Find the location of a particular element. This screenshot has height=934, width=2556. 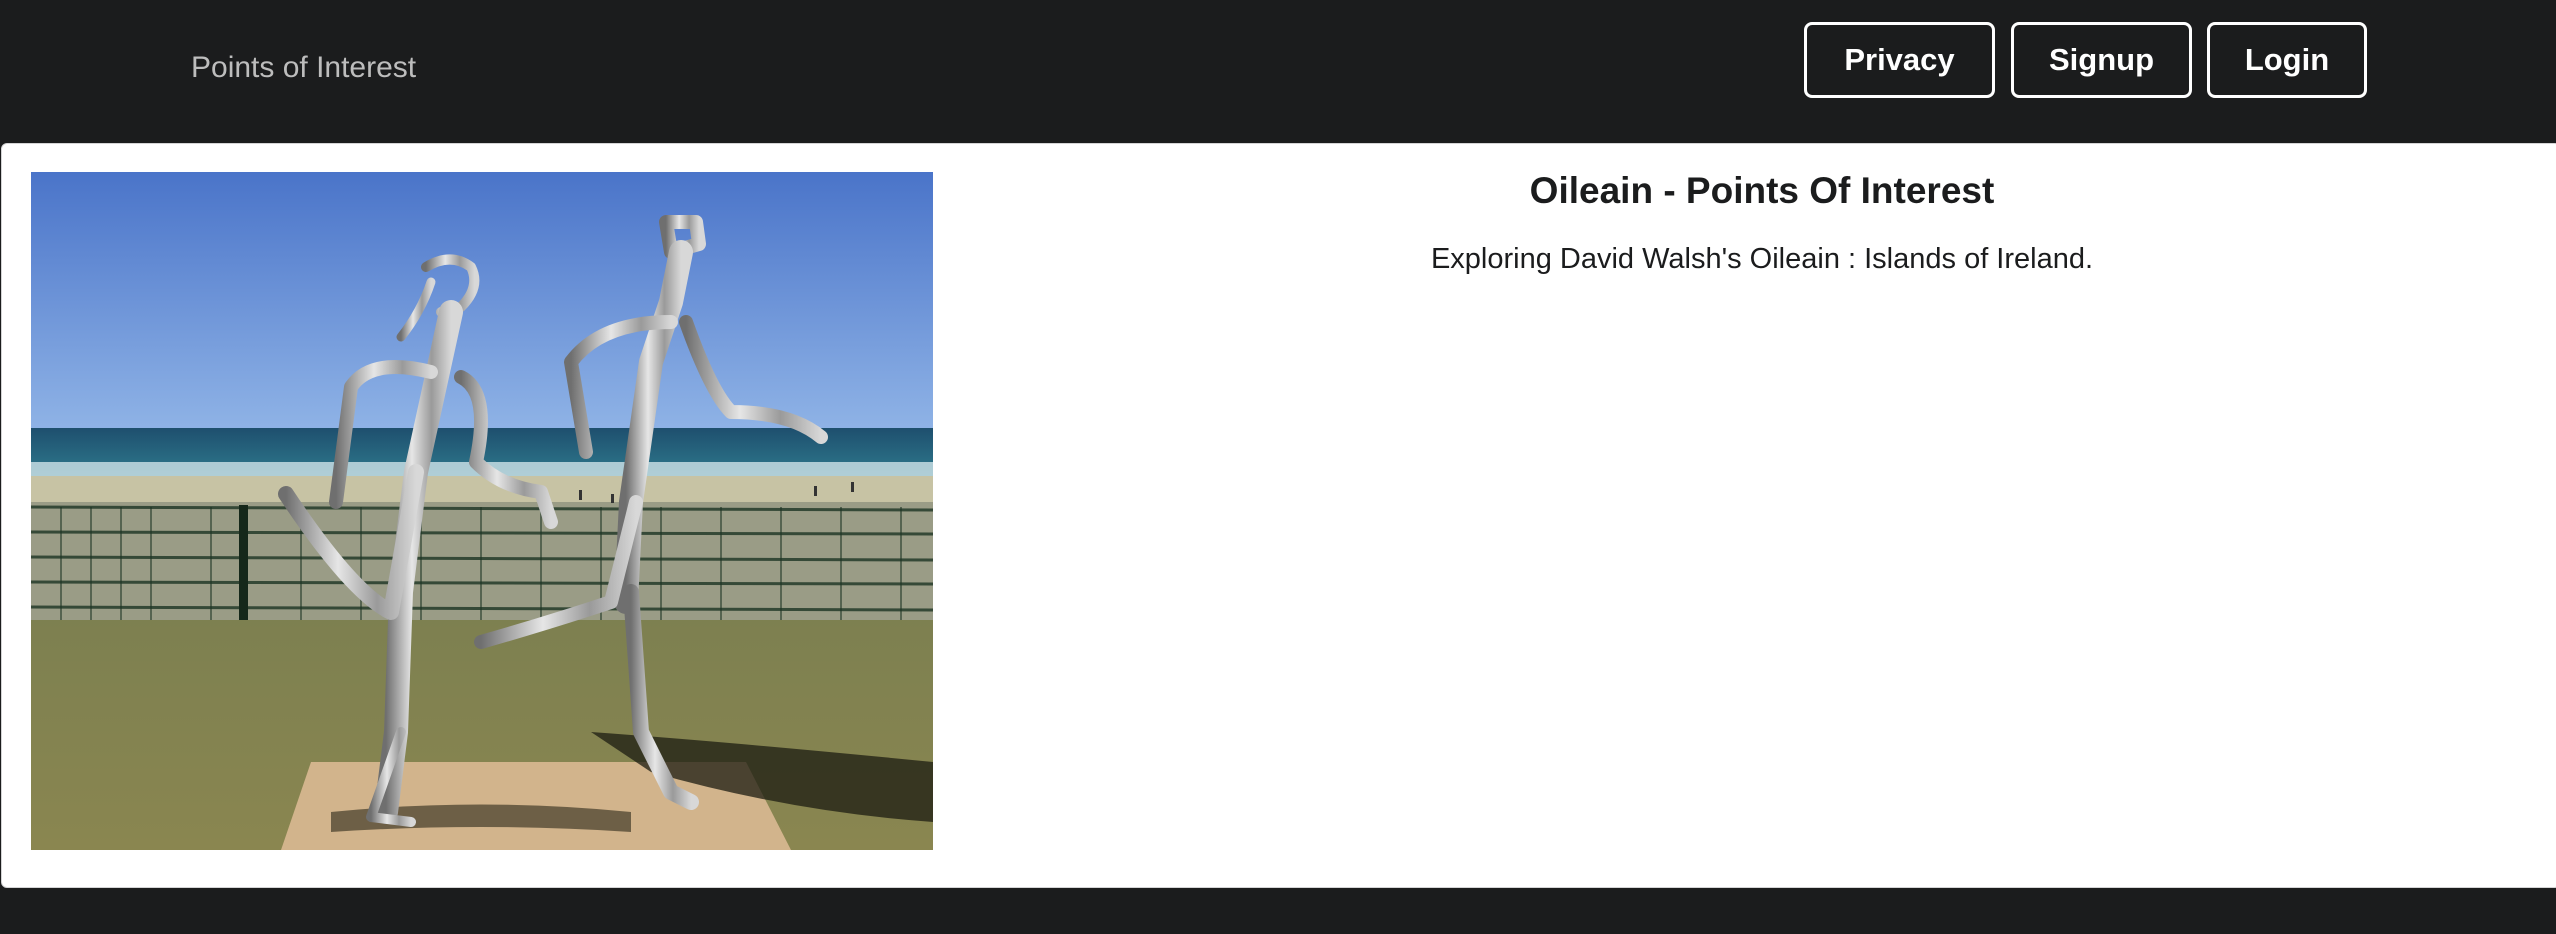

brand-link: Points of Interest is located at coordinates (303, 68).